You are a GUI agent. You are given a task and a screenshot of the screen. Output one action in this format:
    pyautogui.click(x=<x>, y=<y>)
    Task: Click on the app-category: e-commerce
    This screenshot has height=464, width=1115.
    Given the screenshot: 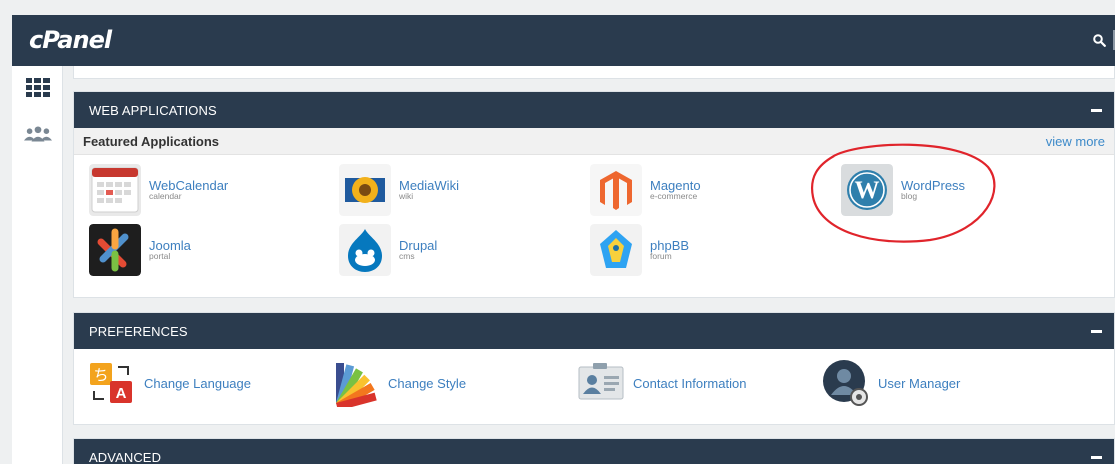 What is the action you would take?
    pyautogui.click(x=674, y=196)
    